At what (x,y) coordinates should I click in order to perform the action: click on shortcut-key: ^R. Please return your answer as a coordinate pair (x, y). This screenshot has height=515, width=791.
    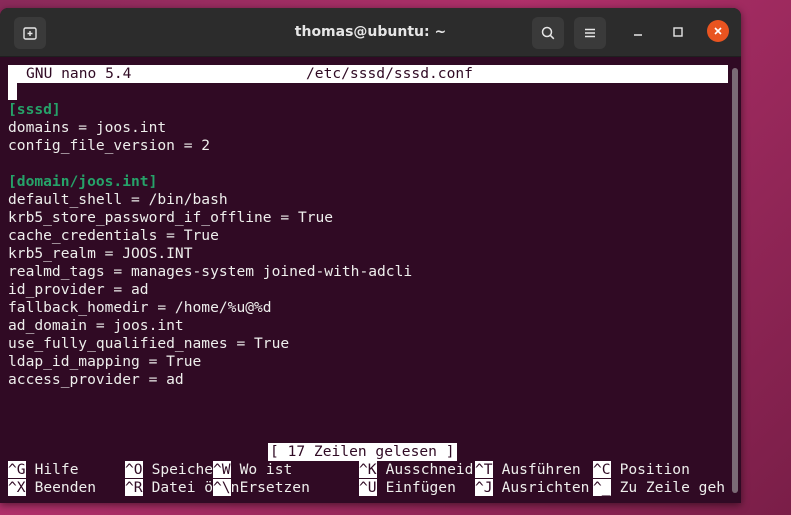
    Looking at the image, I should click on (134, 487).